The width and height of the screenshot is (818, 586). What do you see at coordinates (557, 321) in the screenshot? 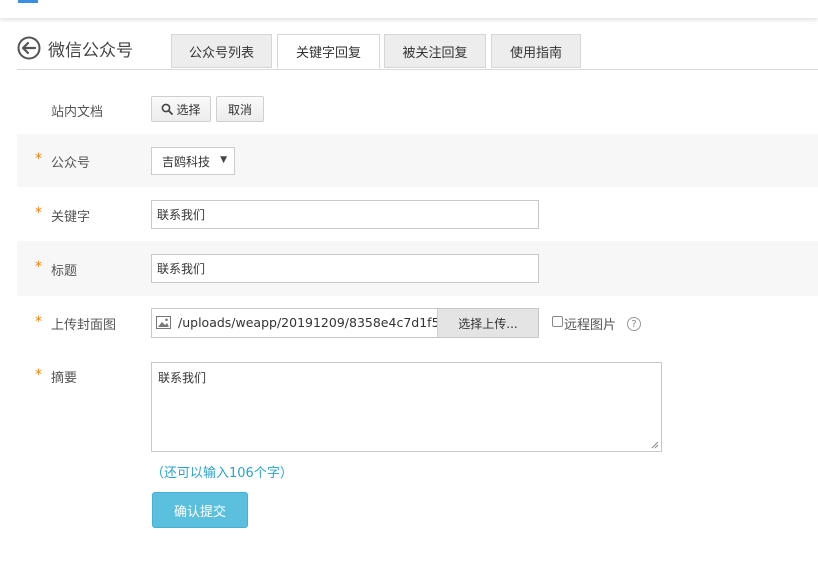
I see `remote-image-checkbox` at bounding box center [557, 321].